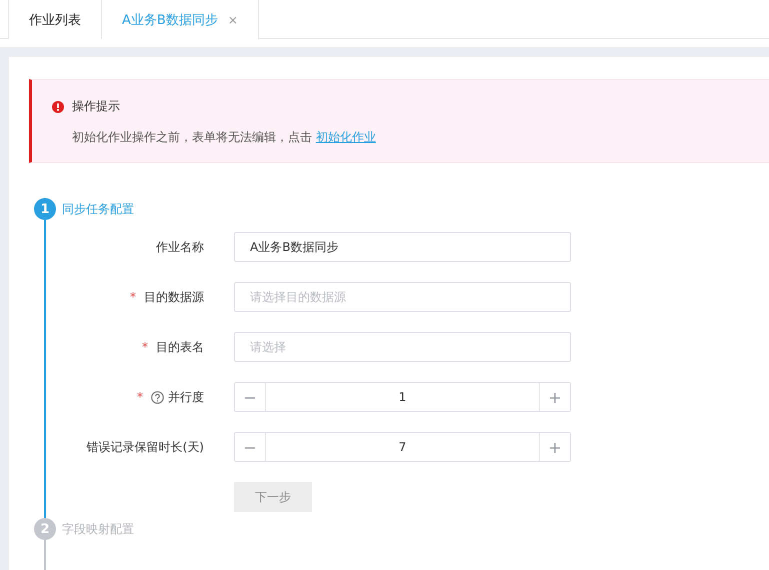 This screenshot has height=570, width=769. I want to click on close-icon: ×, so click(233, 19).